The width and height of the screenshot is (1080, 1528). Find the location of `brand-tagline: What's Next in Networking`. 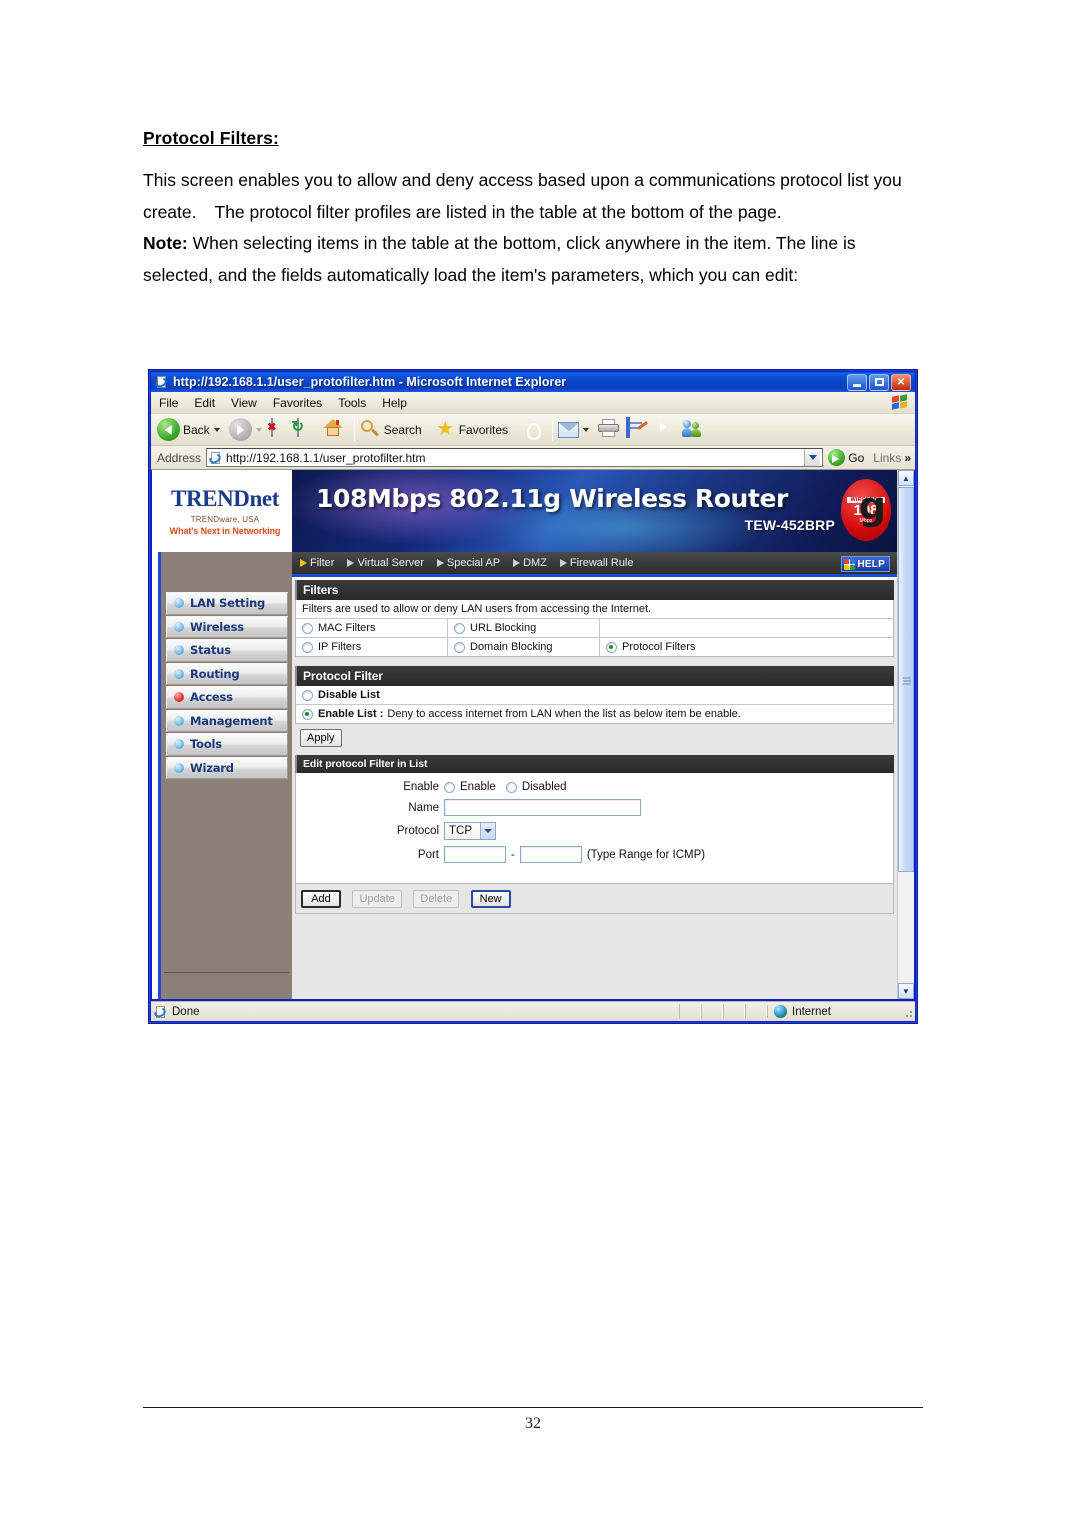

brand-tagline: What's Next in Networking is located at coordinates (225, 531).